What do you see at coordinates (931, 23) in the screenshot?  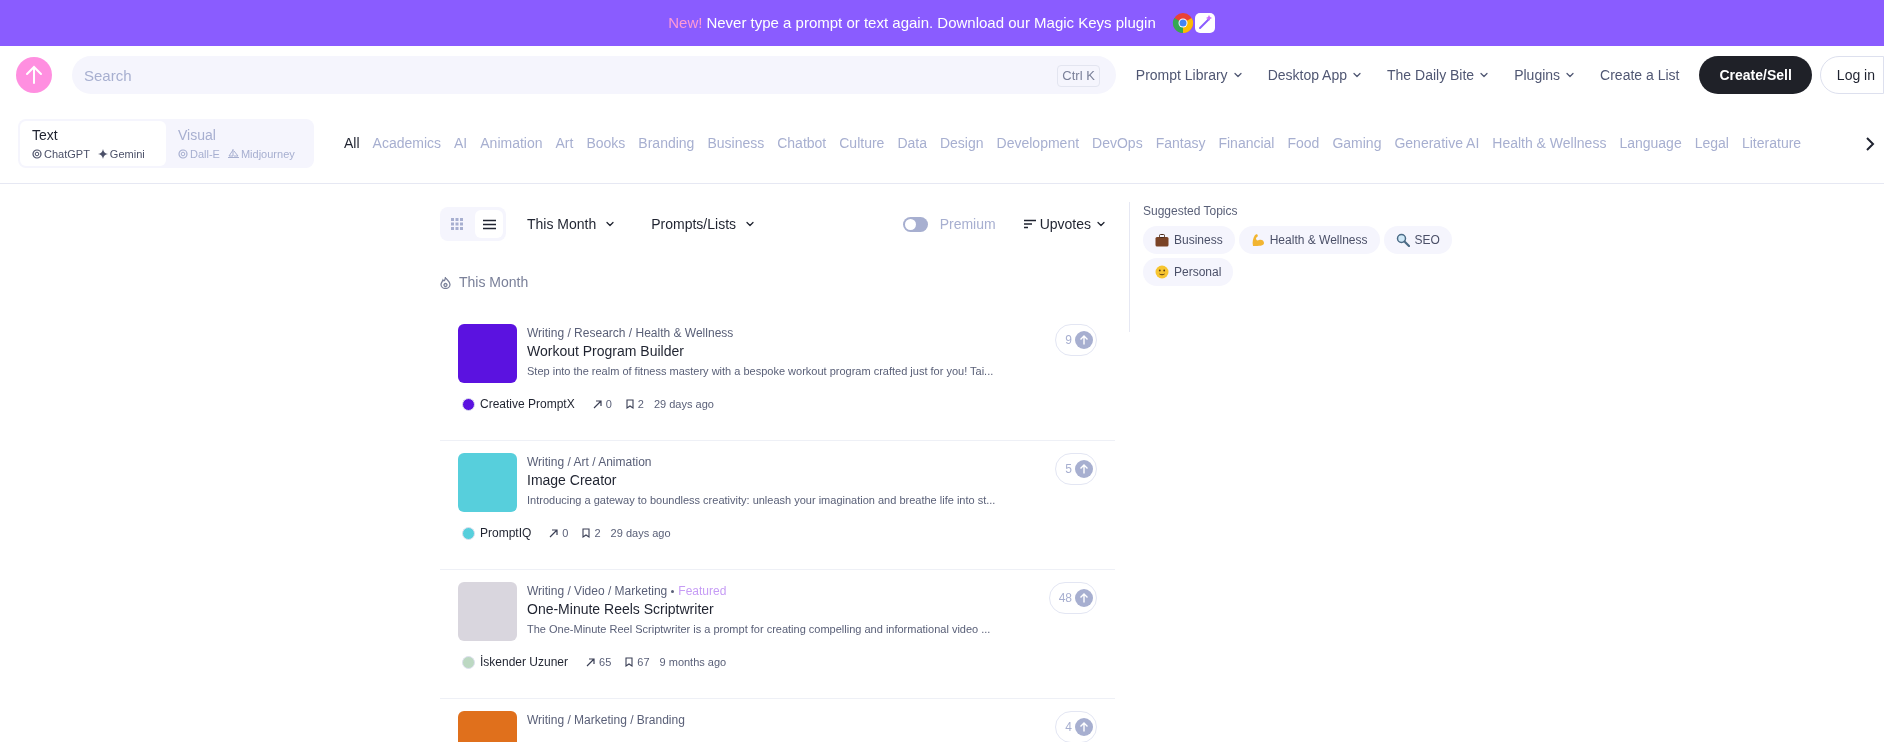 I see `banner-link: Never type a prompt or text again. Download our Magic Keys plugin` at bounding box center [931, 23].